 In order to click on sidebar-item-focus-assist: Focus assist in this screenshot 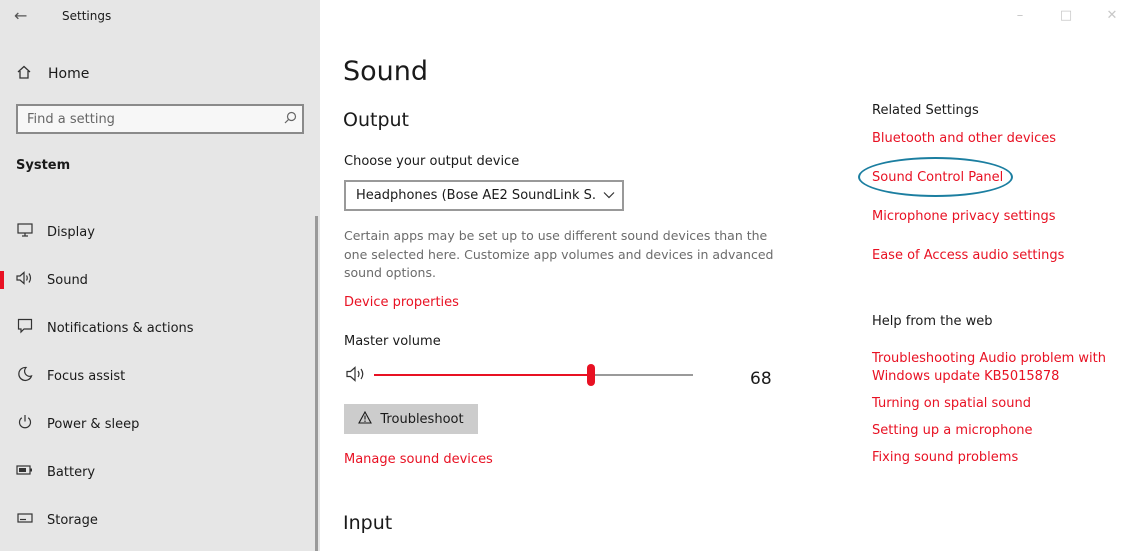, I will do `click(160, 376)`.